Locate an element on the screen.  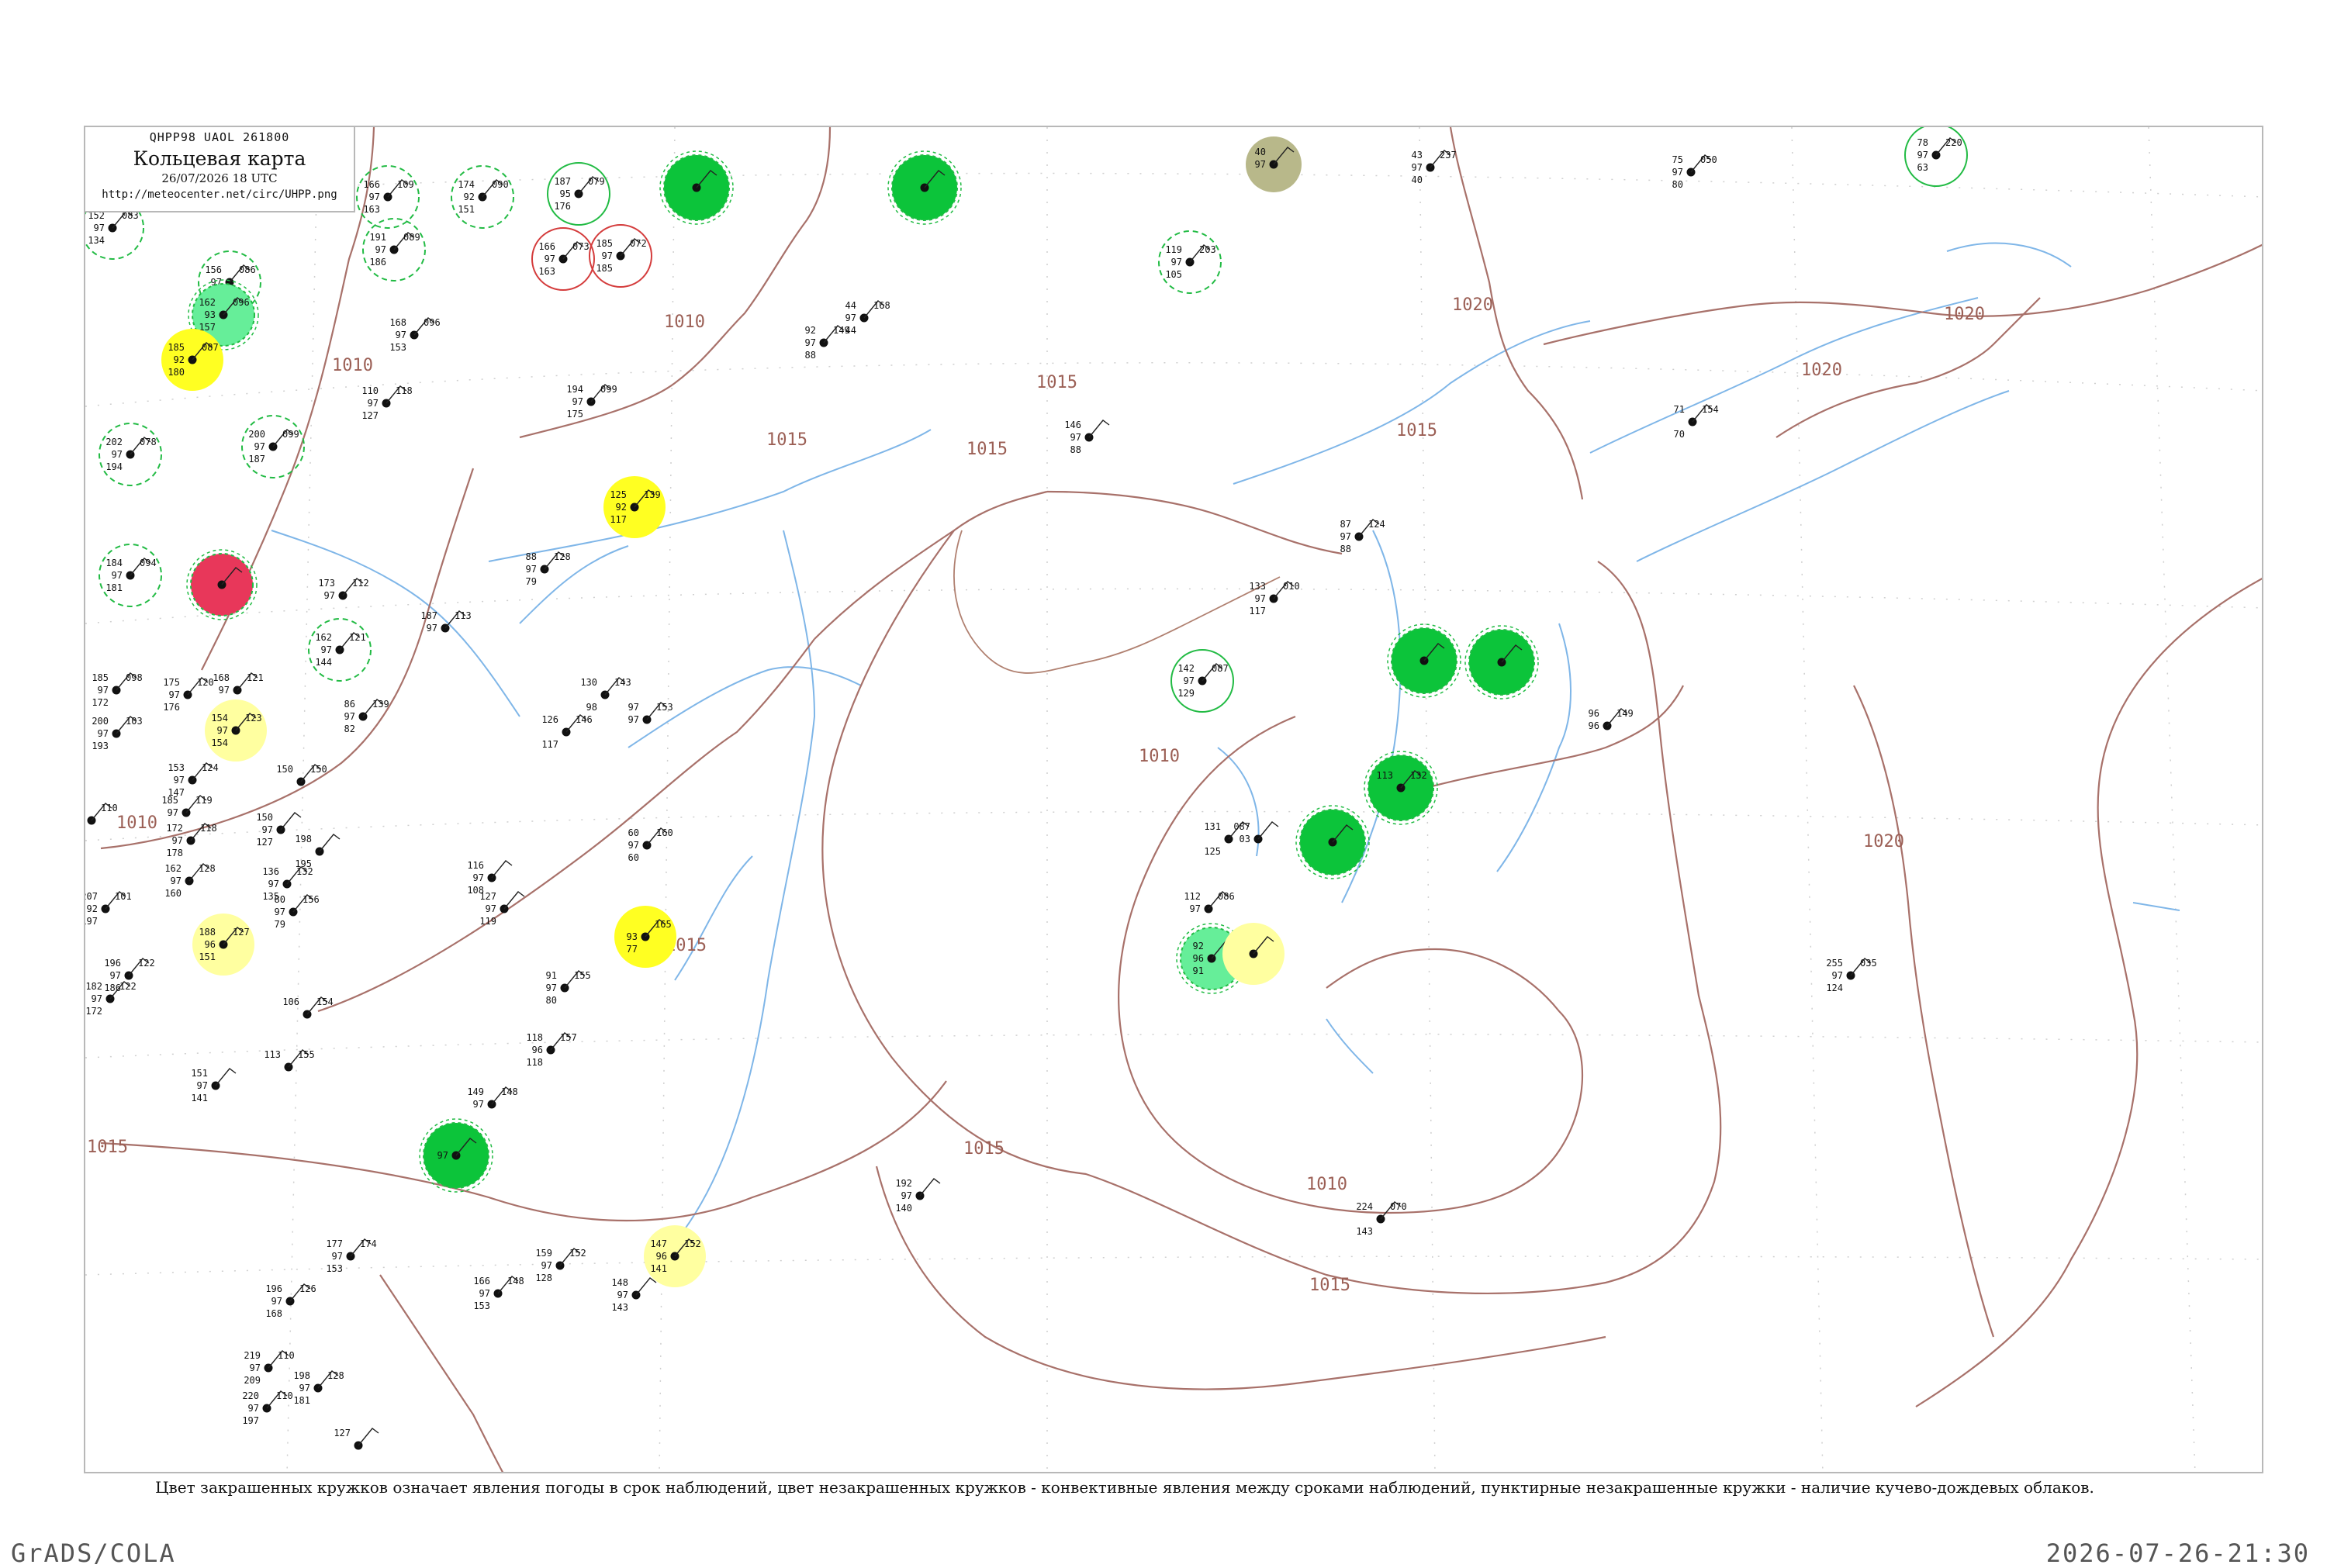
station-temperature: 198 is located at coordinates (303, 839).